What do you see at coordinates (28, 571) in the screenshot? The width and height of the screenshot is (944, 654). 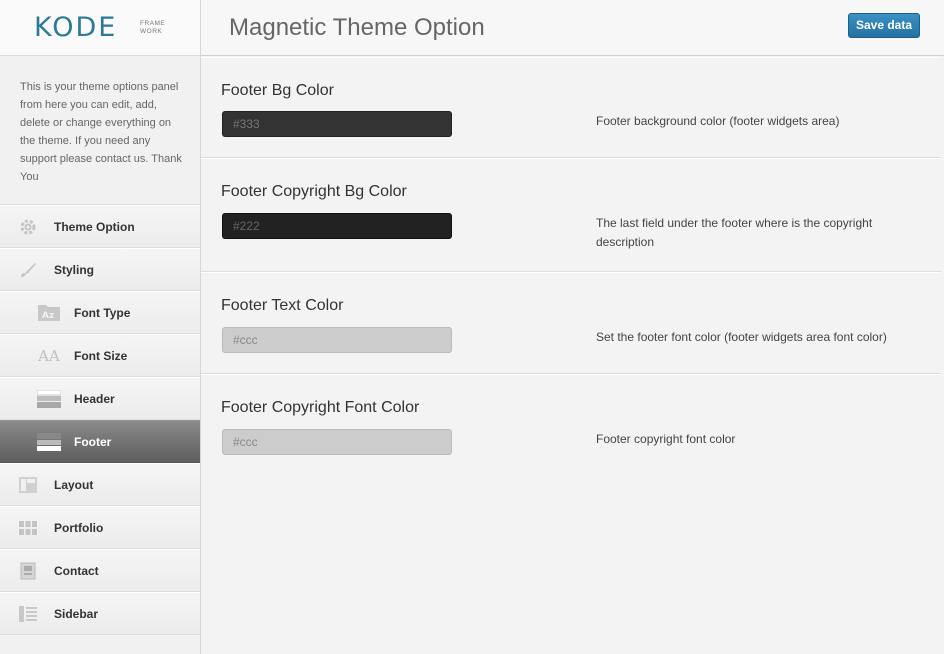 I see `contact-icon` at bounding box center [28, 571].